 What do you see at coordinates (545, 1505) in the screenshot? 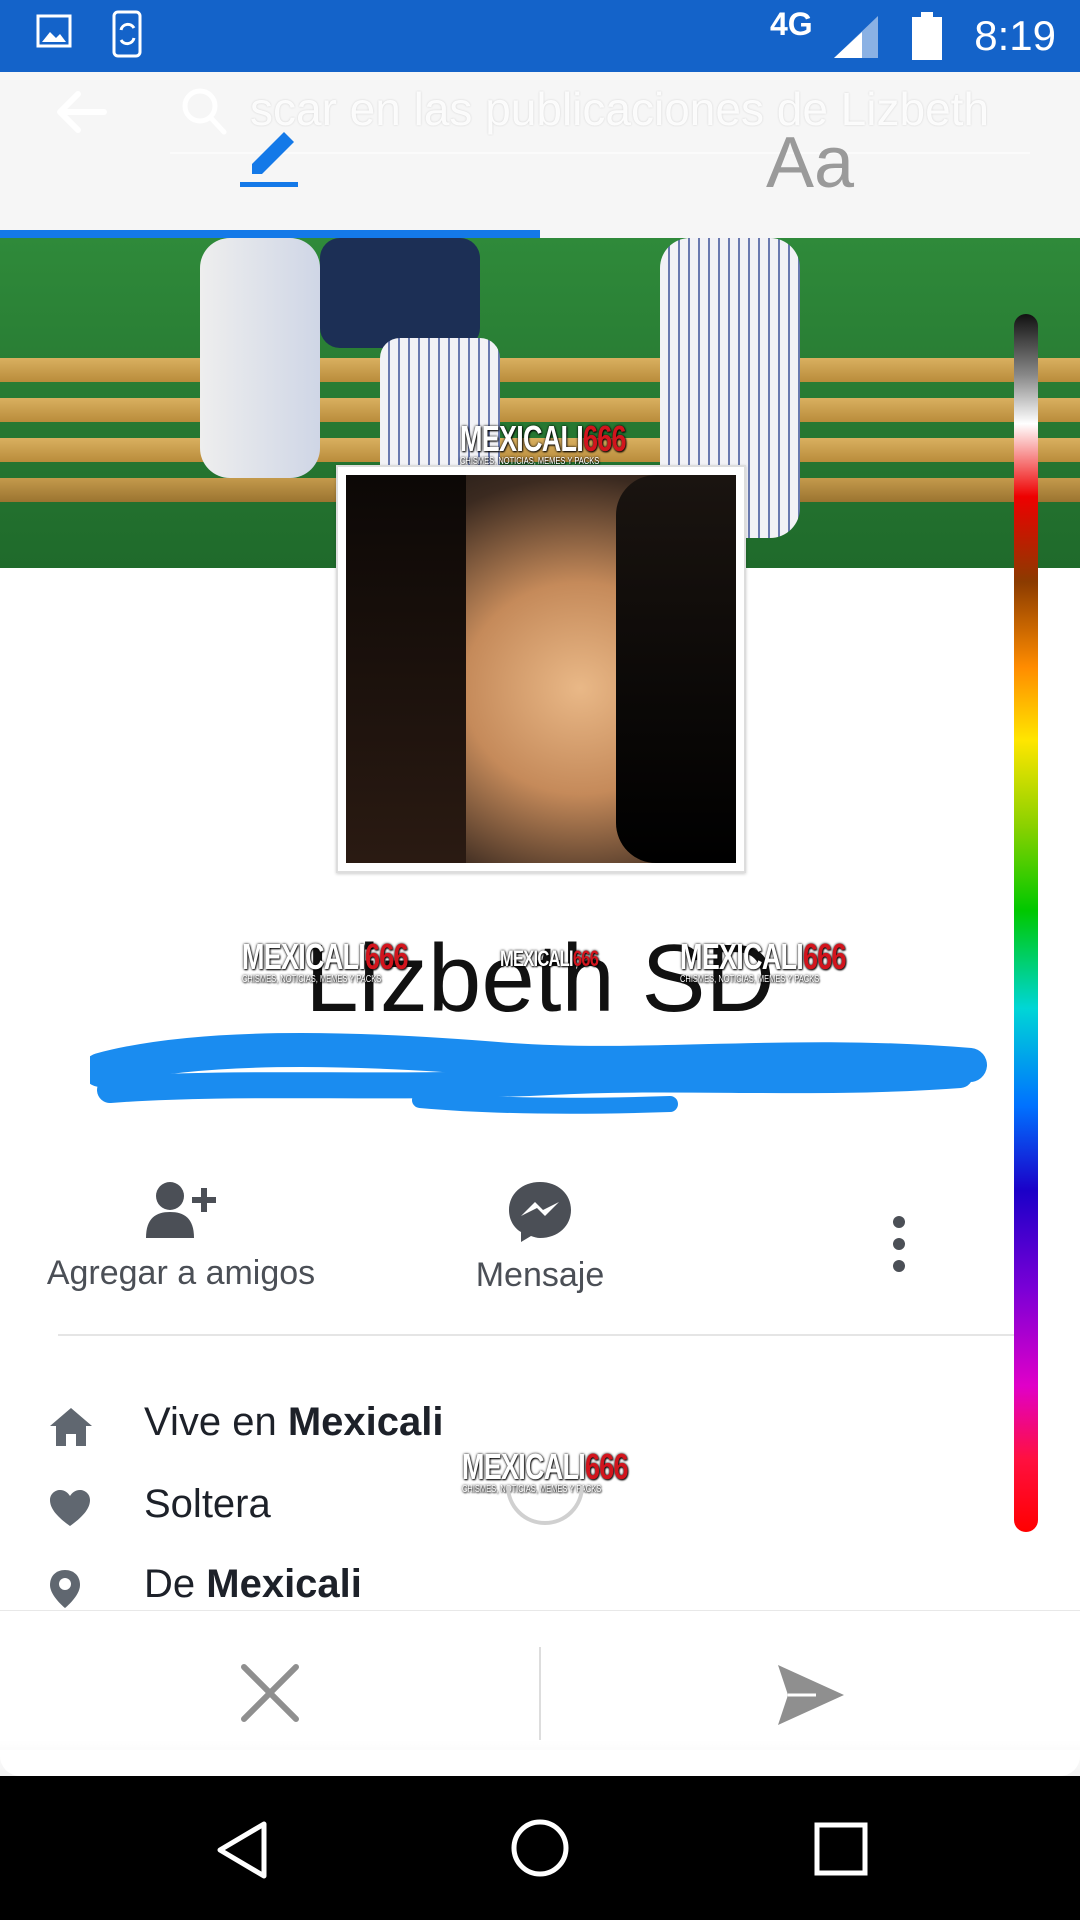
I see `loading-spinner-icon` at bounding box center [545, 1505].